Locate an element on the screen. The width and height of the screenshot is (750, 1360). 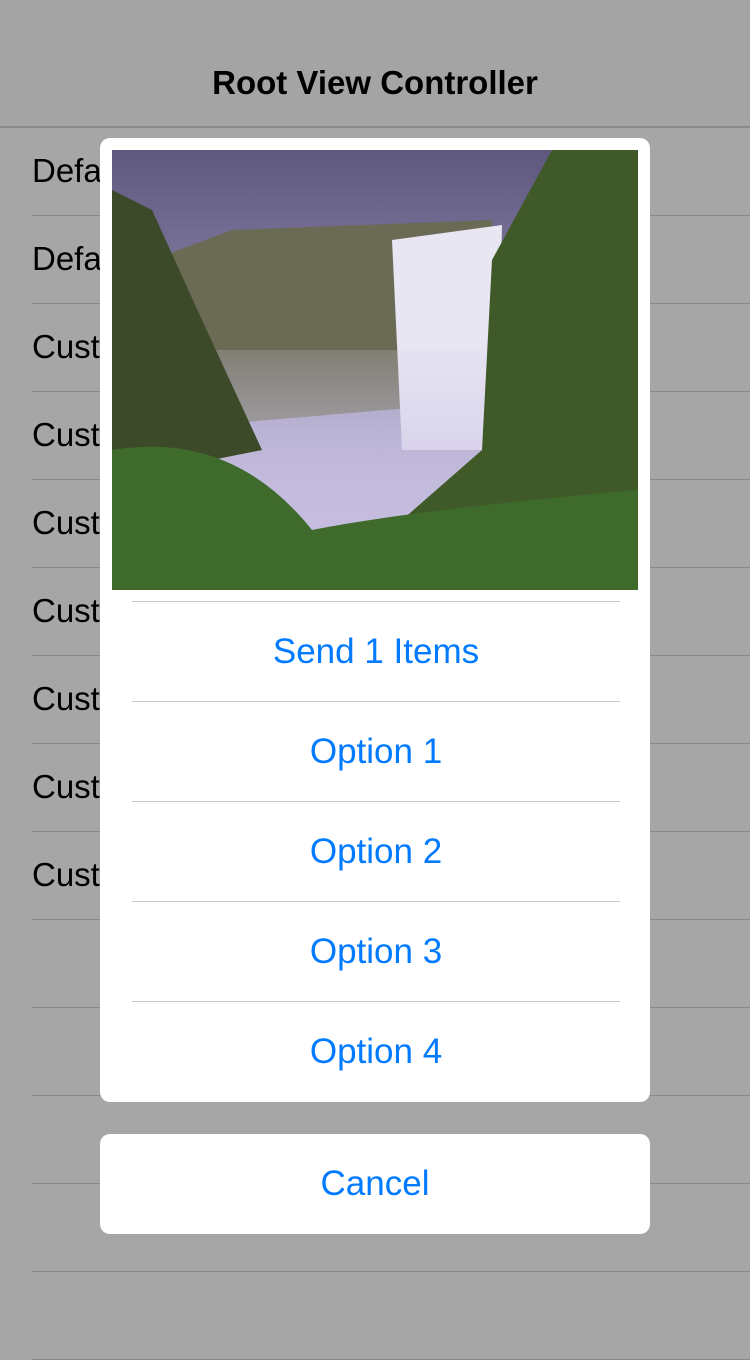
option-4-button: Option 4 is located at coordinates (376, 1051).